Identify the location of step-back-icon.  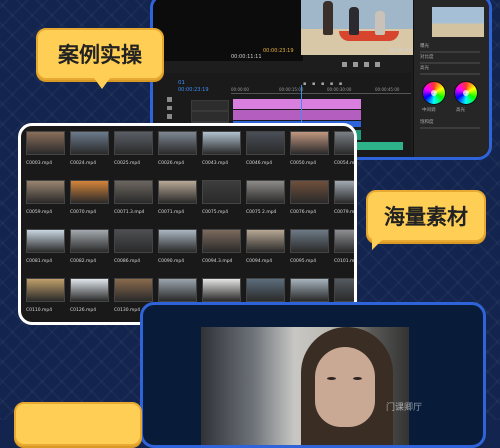
(344, 64).